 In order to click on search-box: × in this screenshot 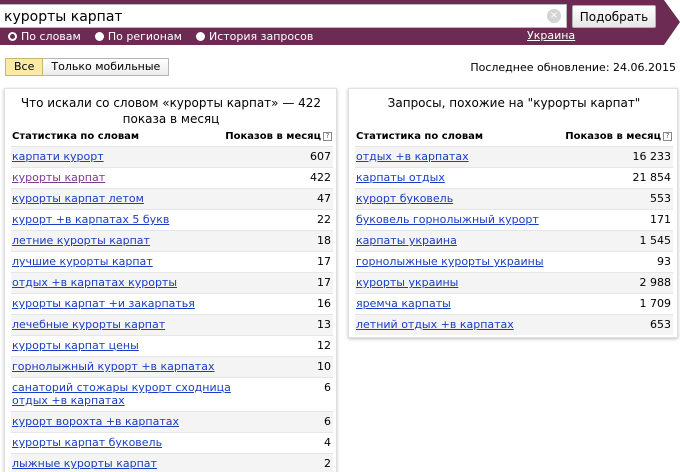, I will do `click(283, 16)`.